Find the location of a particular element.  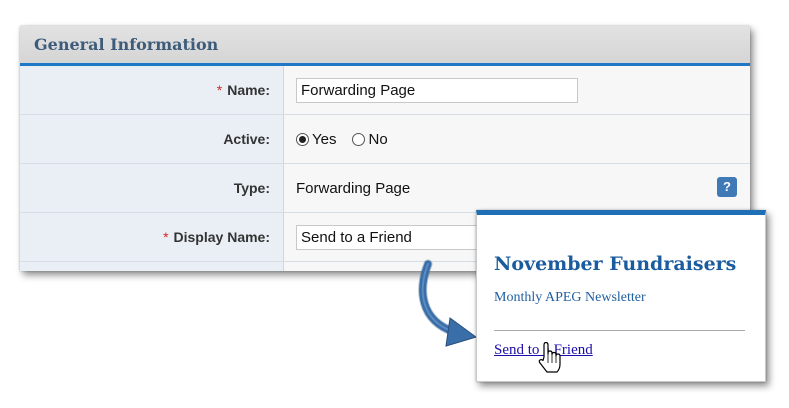

display-name-label-text: Display Name: is located at coordinates (221, 237).